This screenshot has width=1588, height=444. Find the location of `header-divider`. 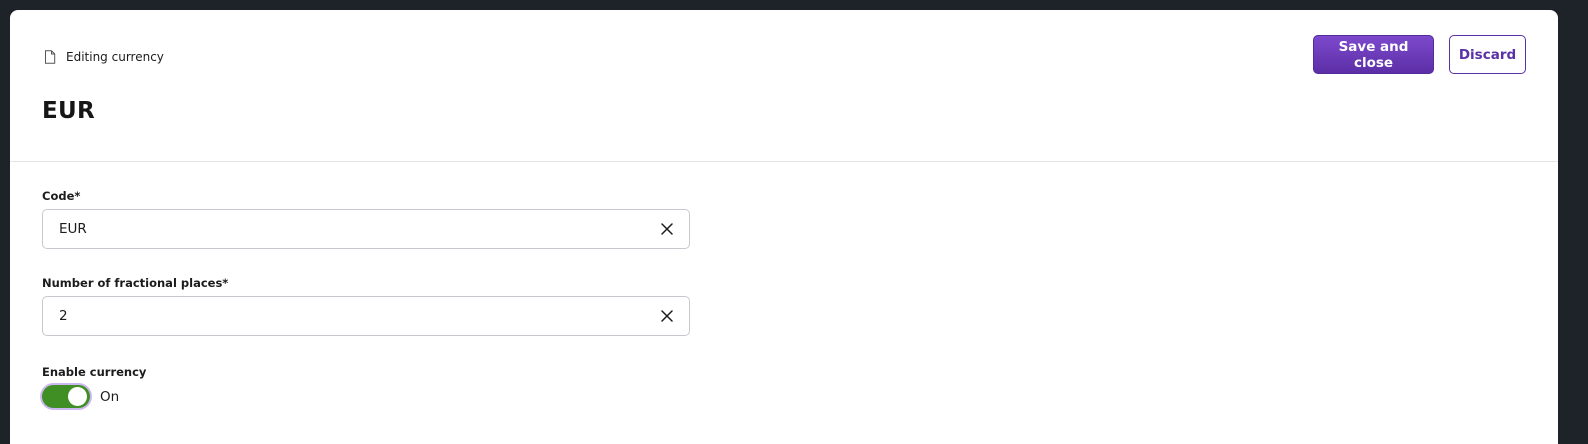

header-divider is located at coordinates (784, 161).